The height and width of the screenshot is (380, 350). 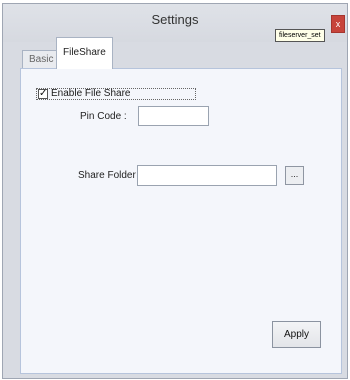 I want to click on enable-file-share-checkbox: ✓, so click(x=43, y=94).